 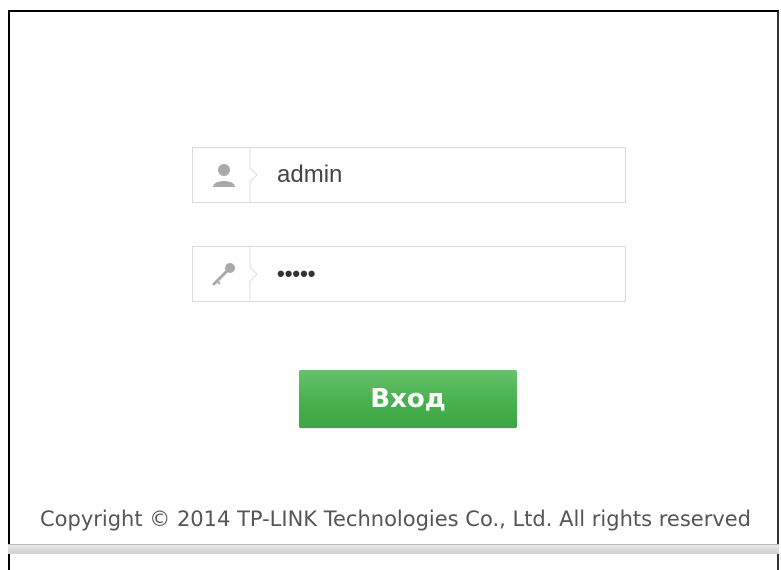 What do you see at coordinates (408, 399) in the screenshot?
I see `login-button: Вход` at bounding box center [408, 399].